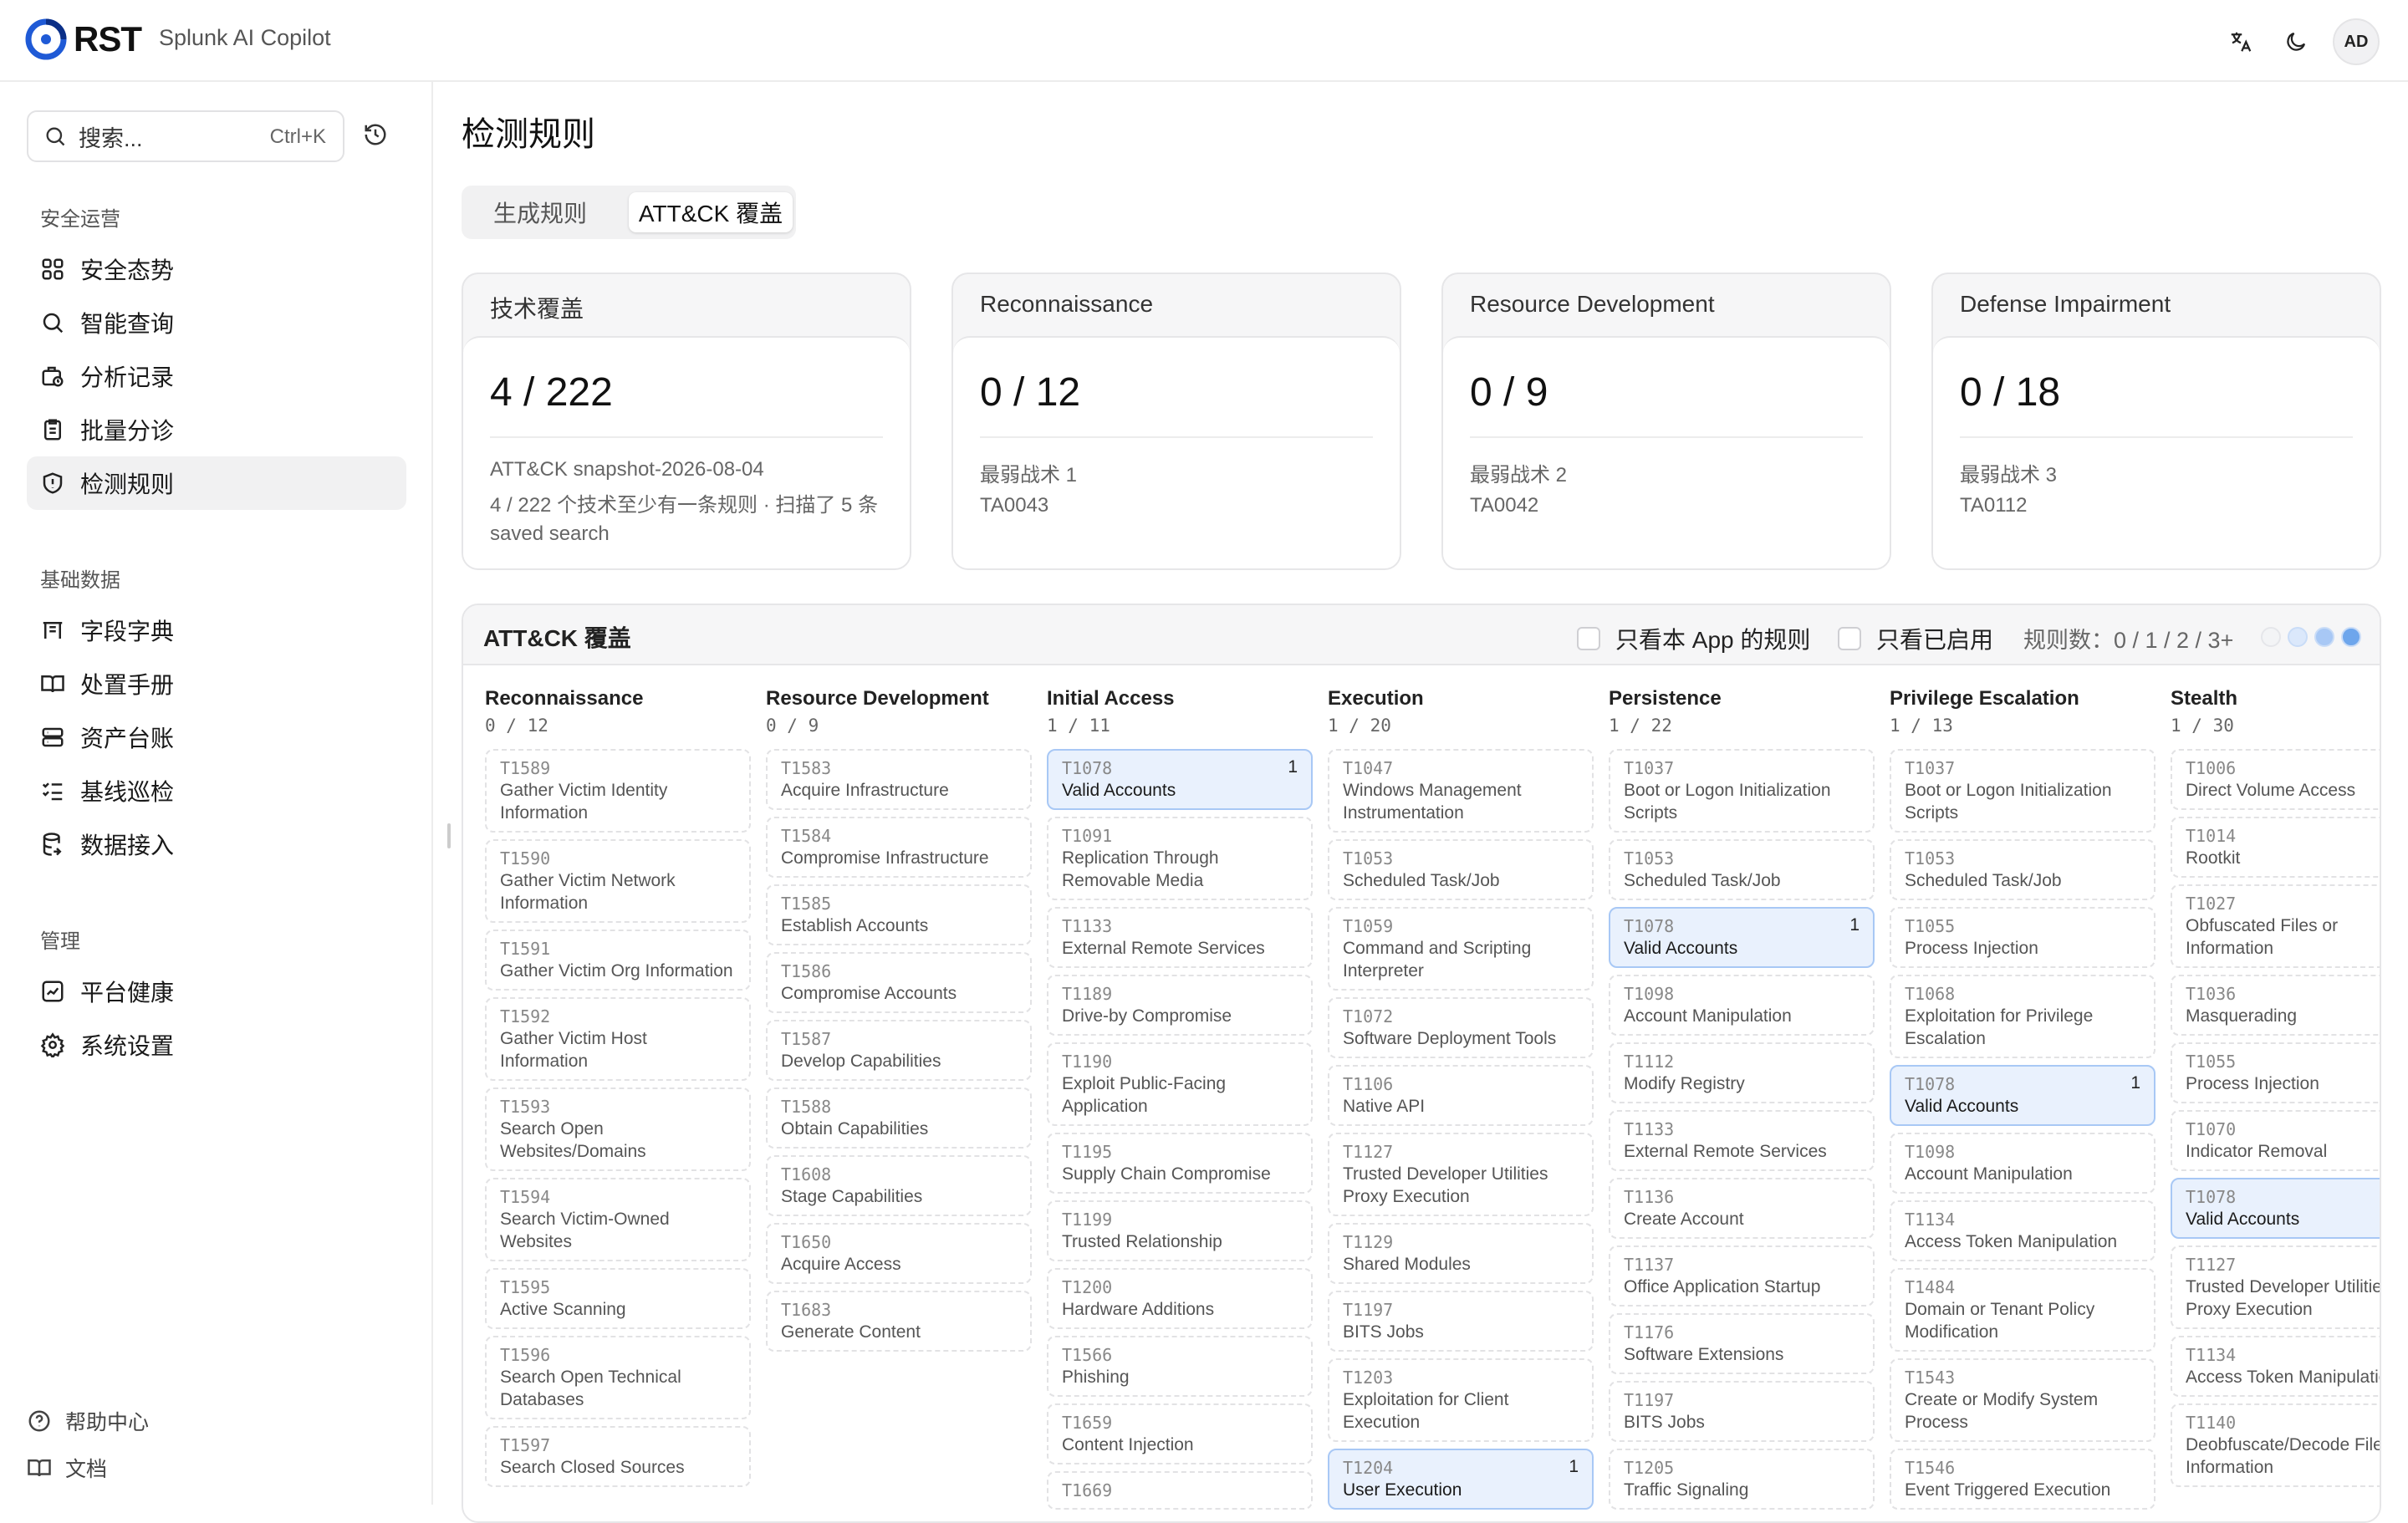 Image resolution: width=2408 pixels, height=1523 pixels. Describe the element at coordinates (1461, 1479) in the screenshot. I see `technique-cell: T1204 User Execution 1` at that location.